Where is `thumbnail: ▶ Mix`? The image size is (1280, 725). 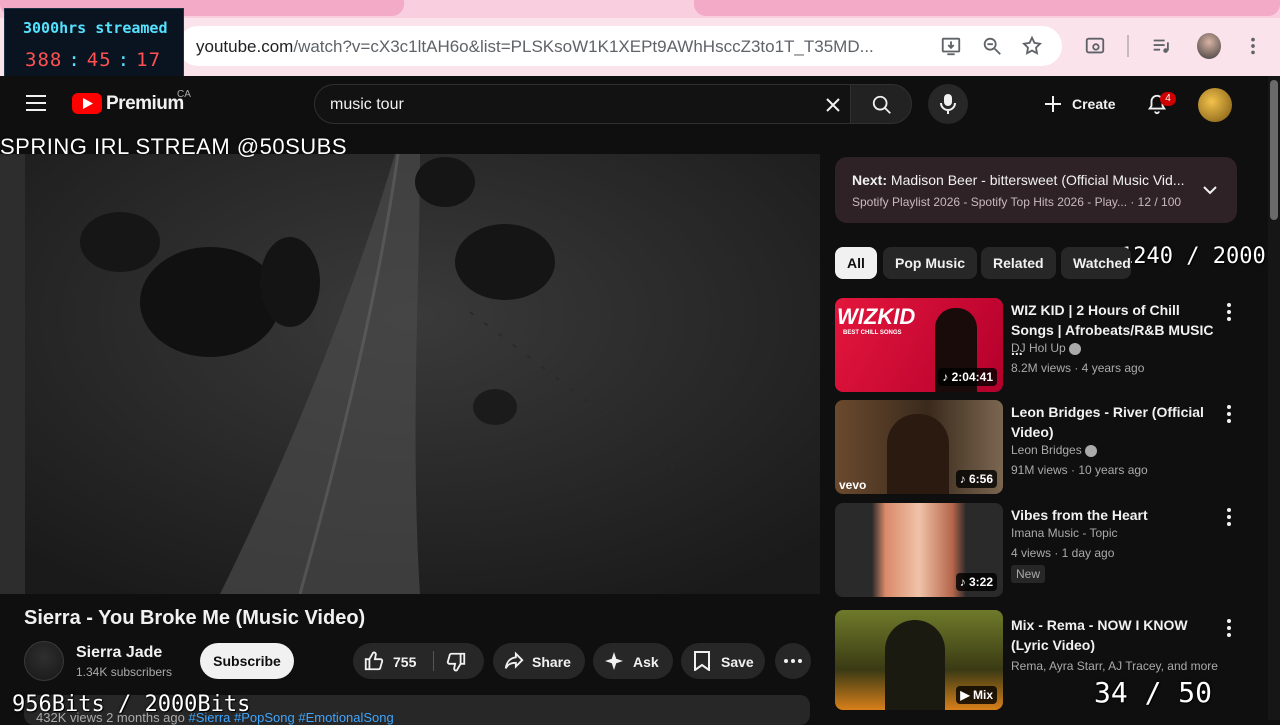 thumbnail: ▶ Mix is located at coordinates (919, 660).